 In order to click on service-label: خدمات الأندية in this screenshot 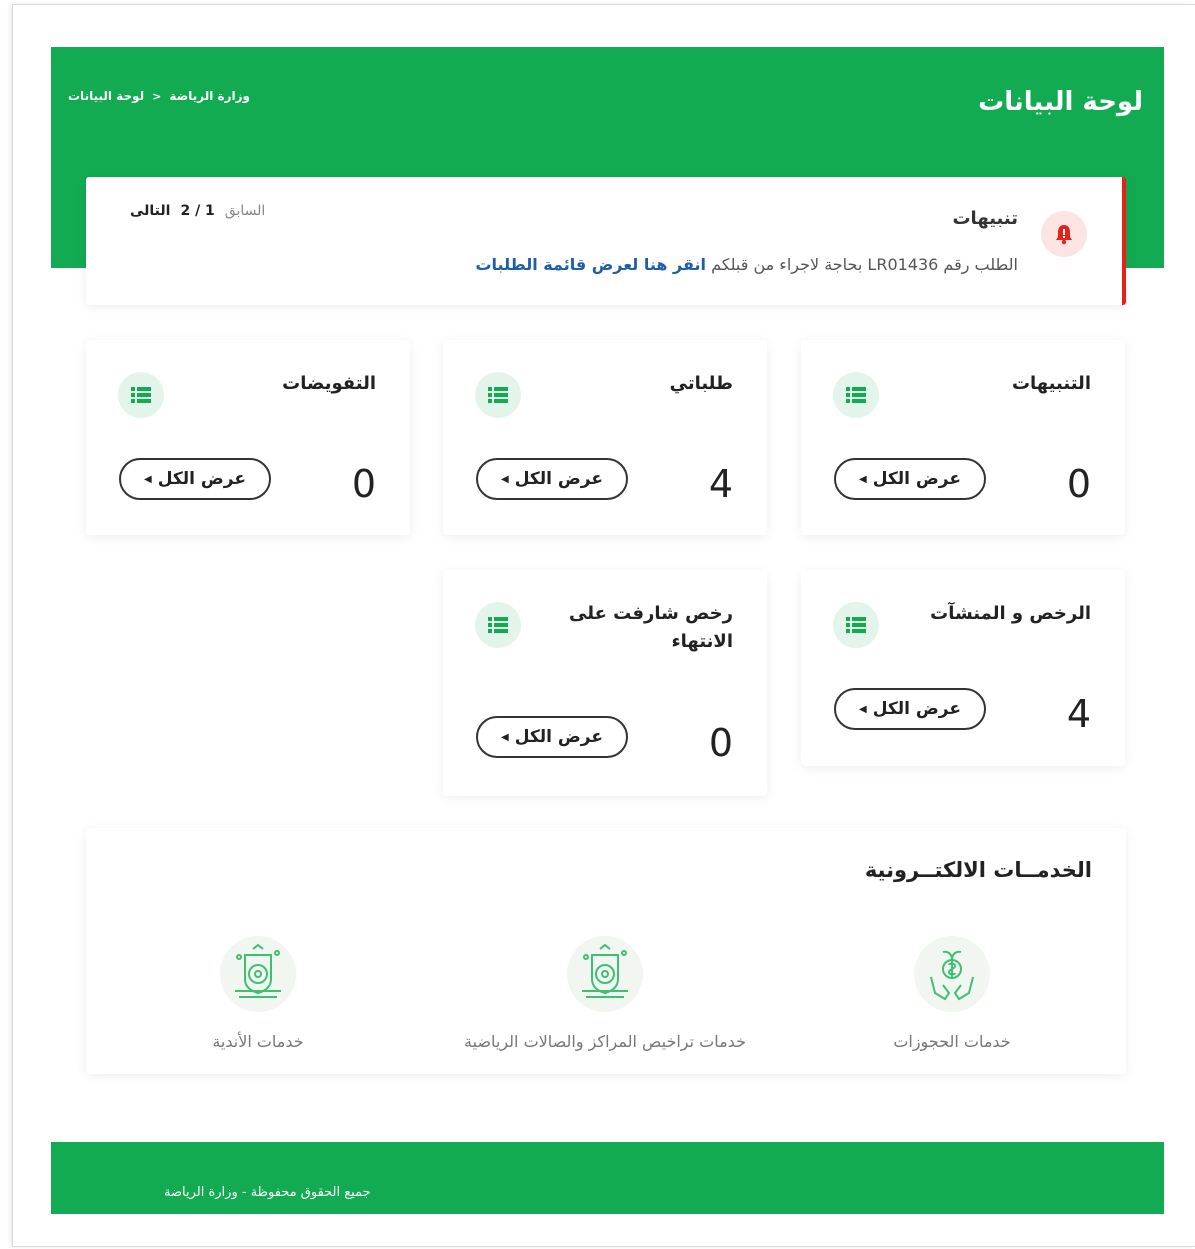, I will do `click(258, 1041)`.